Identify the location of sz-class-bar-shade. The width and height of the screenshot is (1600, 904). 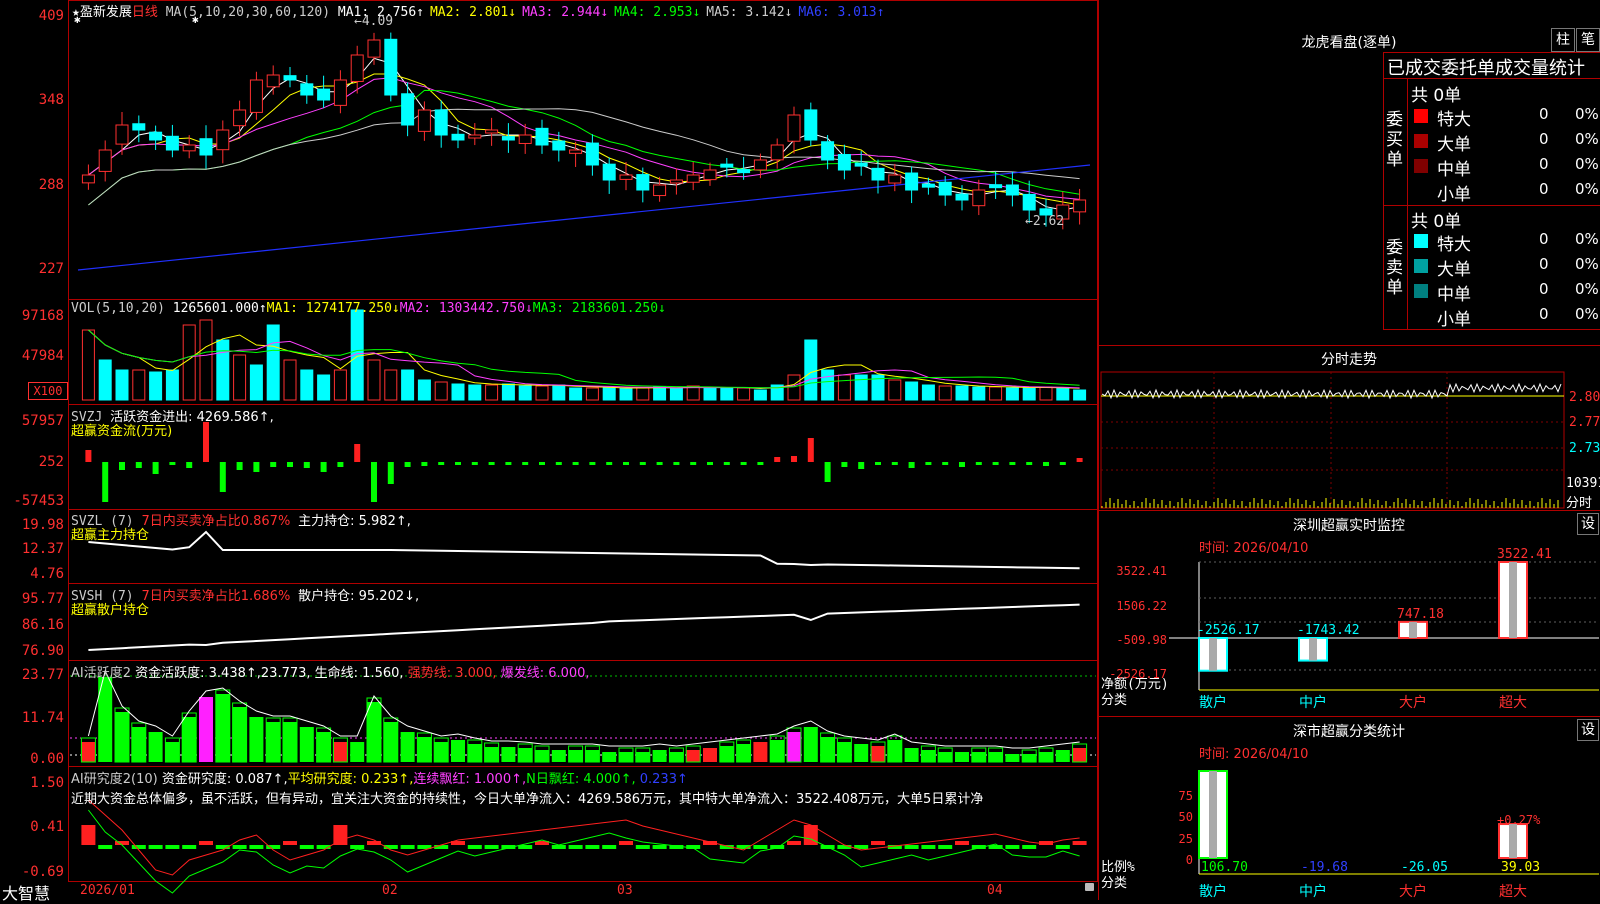
(1213, 814).